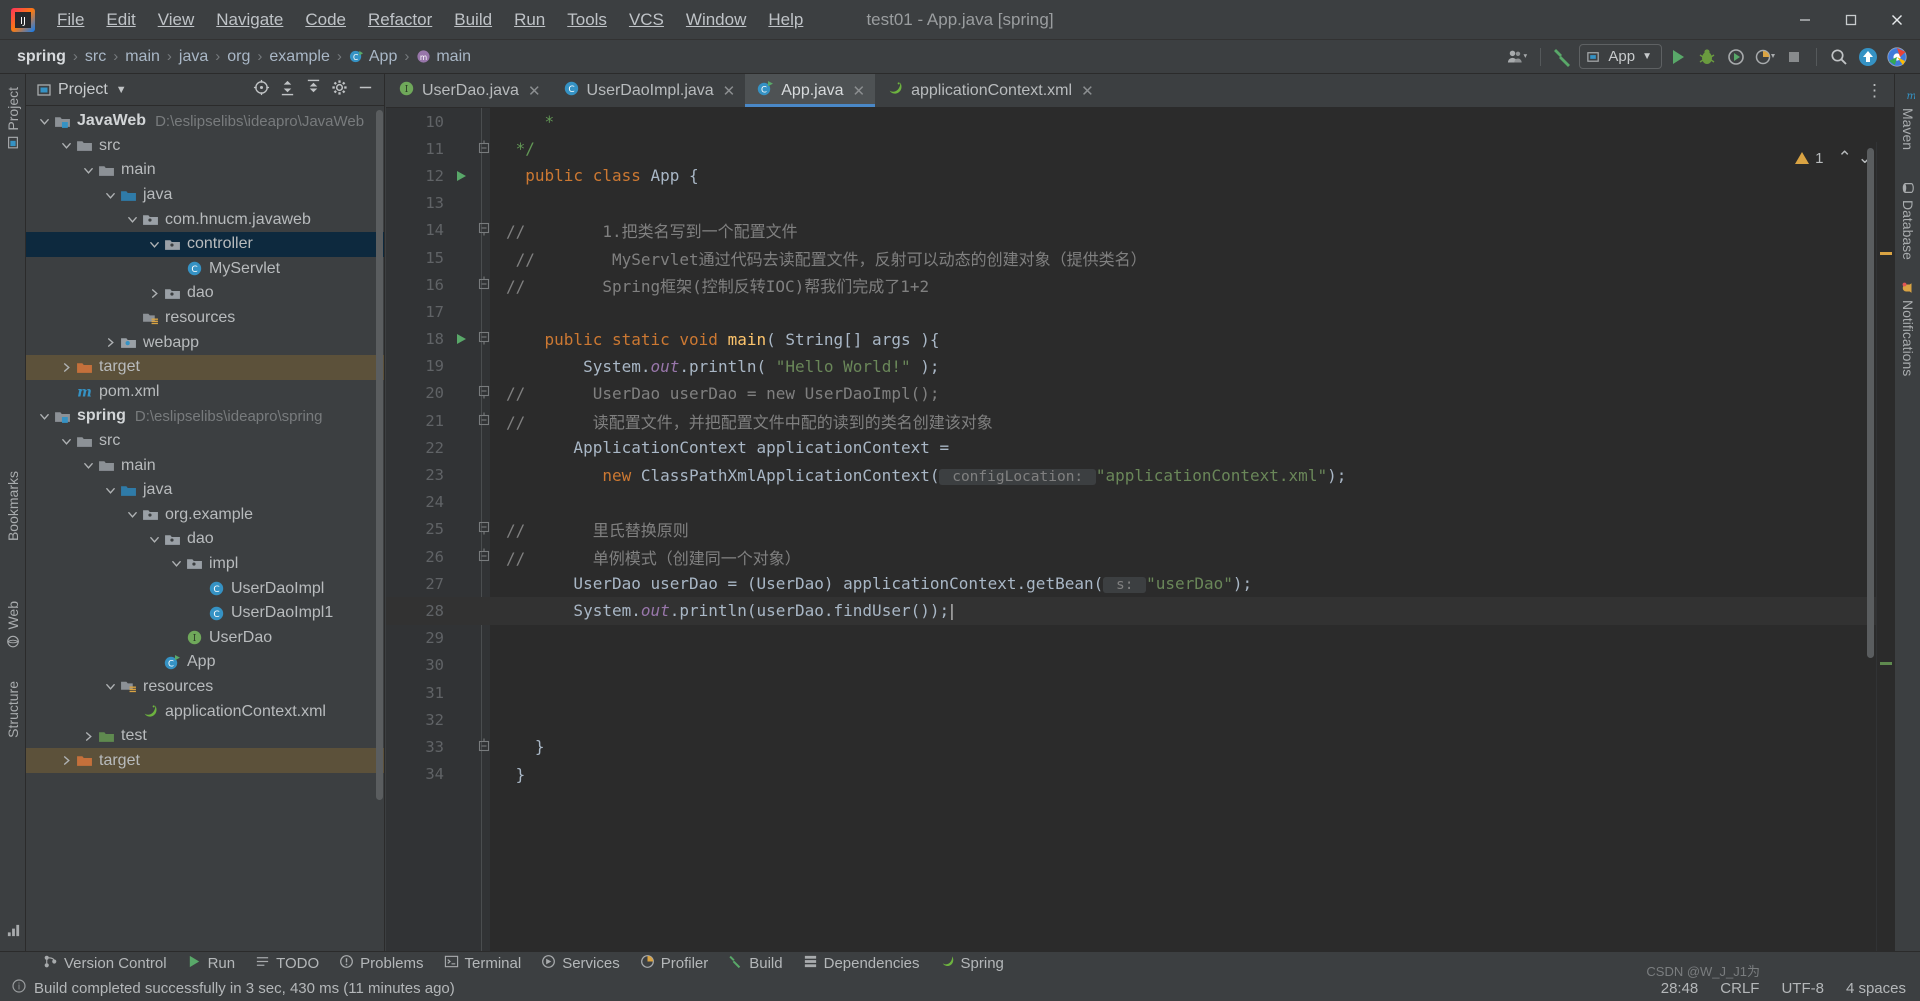 The height and width of the screenshot is (1001, 1920). Describe the element at coordinates (483, 963) in the screenshot. I see `bottom-tool-terminal: Terminal` at that location.